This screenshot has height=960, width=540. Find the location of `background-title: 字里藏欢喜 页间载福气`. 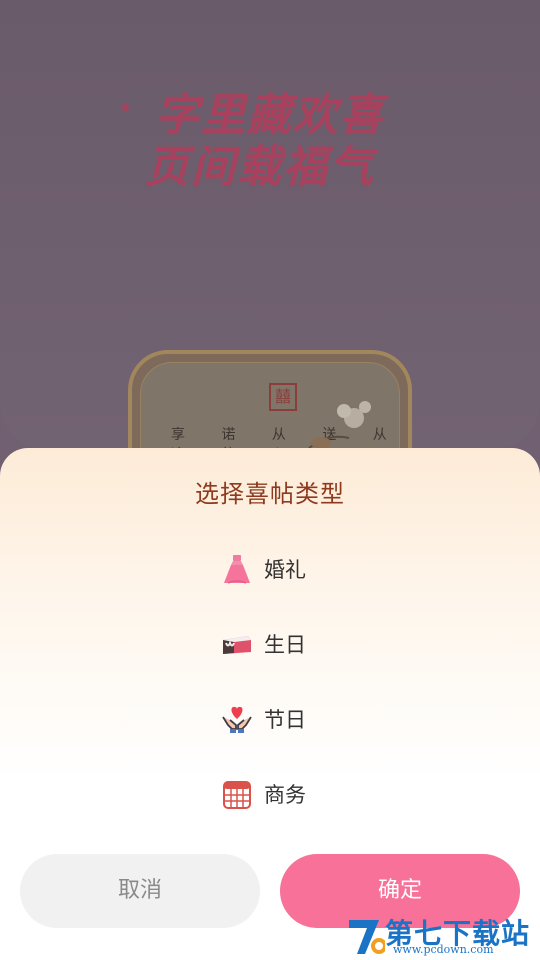

background-title: 字里藏欢喜 页间载福气 is located at coordinates (270, 142).